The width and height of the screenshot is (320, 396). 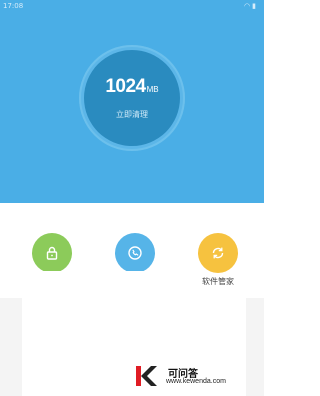 I want to click on tool-phone-button, so click(x=135, y=253).